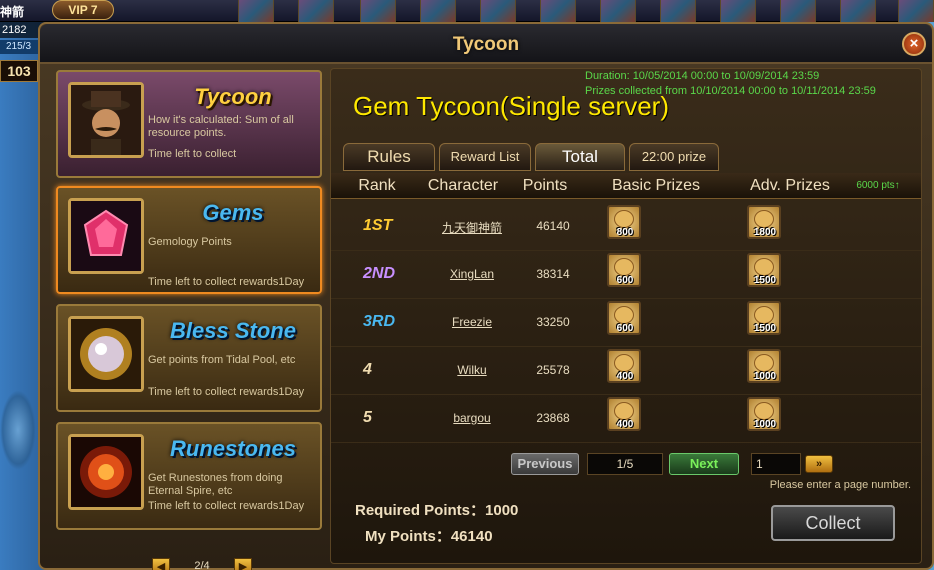 This screenshot has width=934, height=570. Describe the element at coordinates (704, 464) in the screenshot. I see `next-button: Next` at that location.